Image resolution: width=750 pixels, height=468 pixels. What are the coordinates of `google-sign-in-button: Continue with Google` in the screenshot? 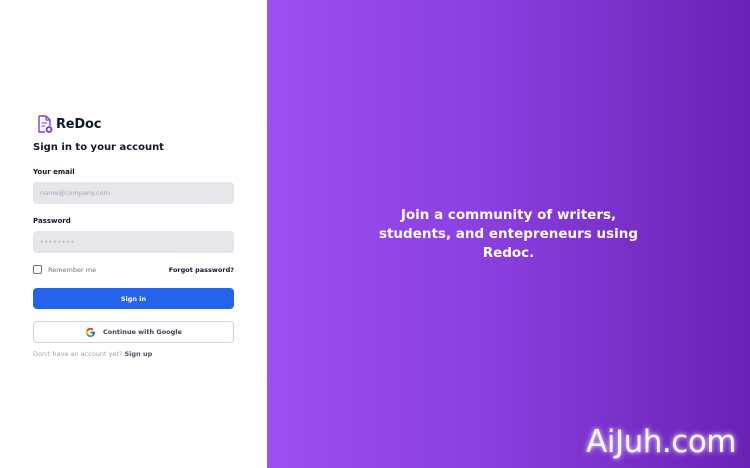 It's located at (133, 332).